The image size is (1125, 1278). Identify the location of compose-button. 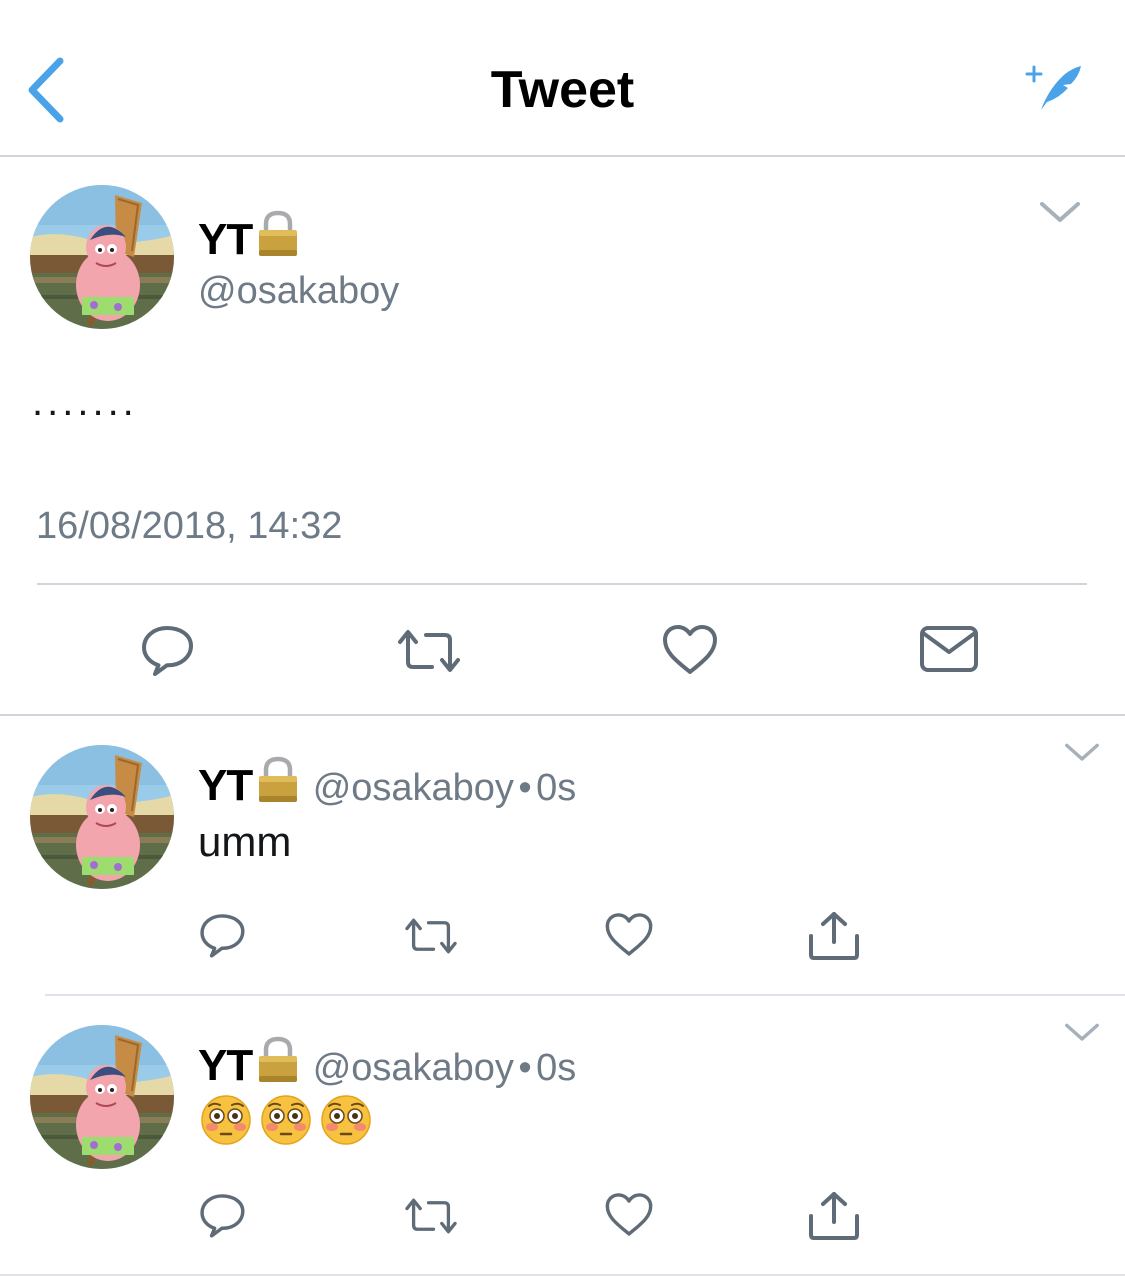
(1055, 87).